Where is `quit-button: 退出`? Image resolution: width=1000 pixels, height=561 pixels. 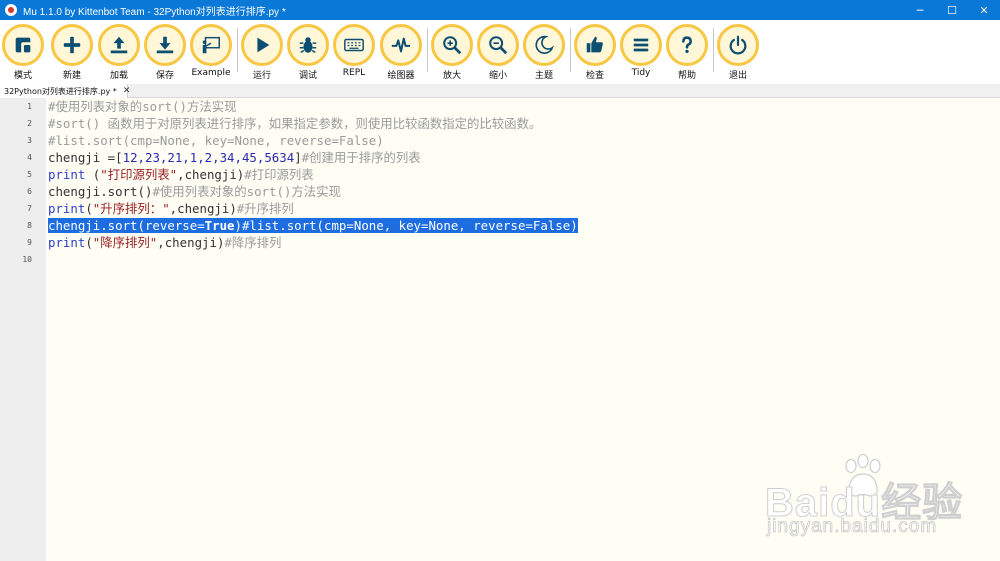
quit-button: 退出 is located at coordinates (738, 53).